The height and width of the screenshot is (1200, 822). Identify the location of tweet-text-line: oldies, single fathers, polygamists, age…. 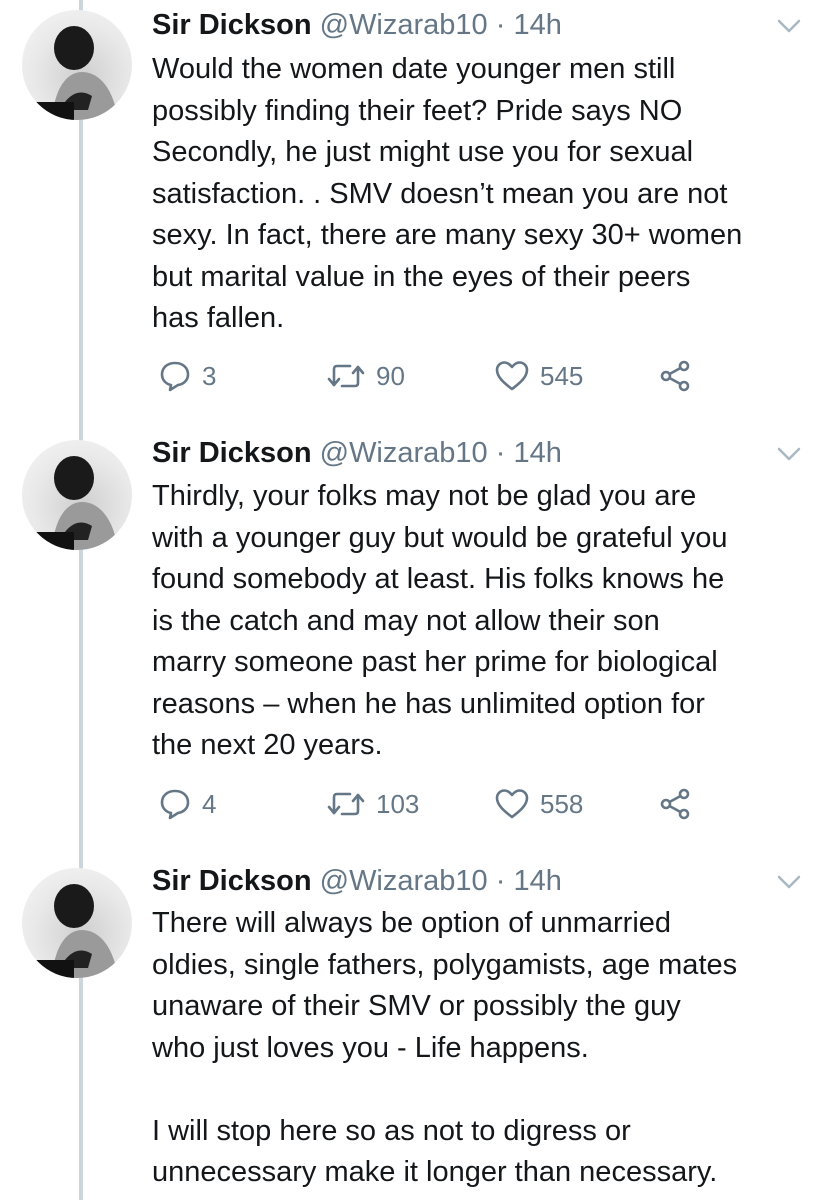
(445, 964).